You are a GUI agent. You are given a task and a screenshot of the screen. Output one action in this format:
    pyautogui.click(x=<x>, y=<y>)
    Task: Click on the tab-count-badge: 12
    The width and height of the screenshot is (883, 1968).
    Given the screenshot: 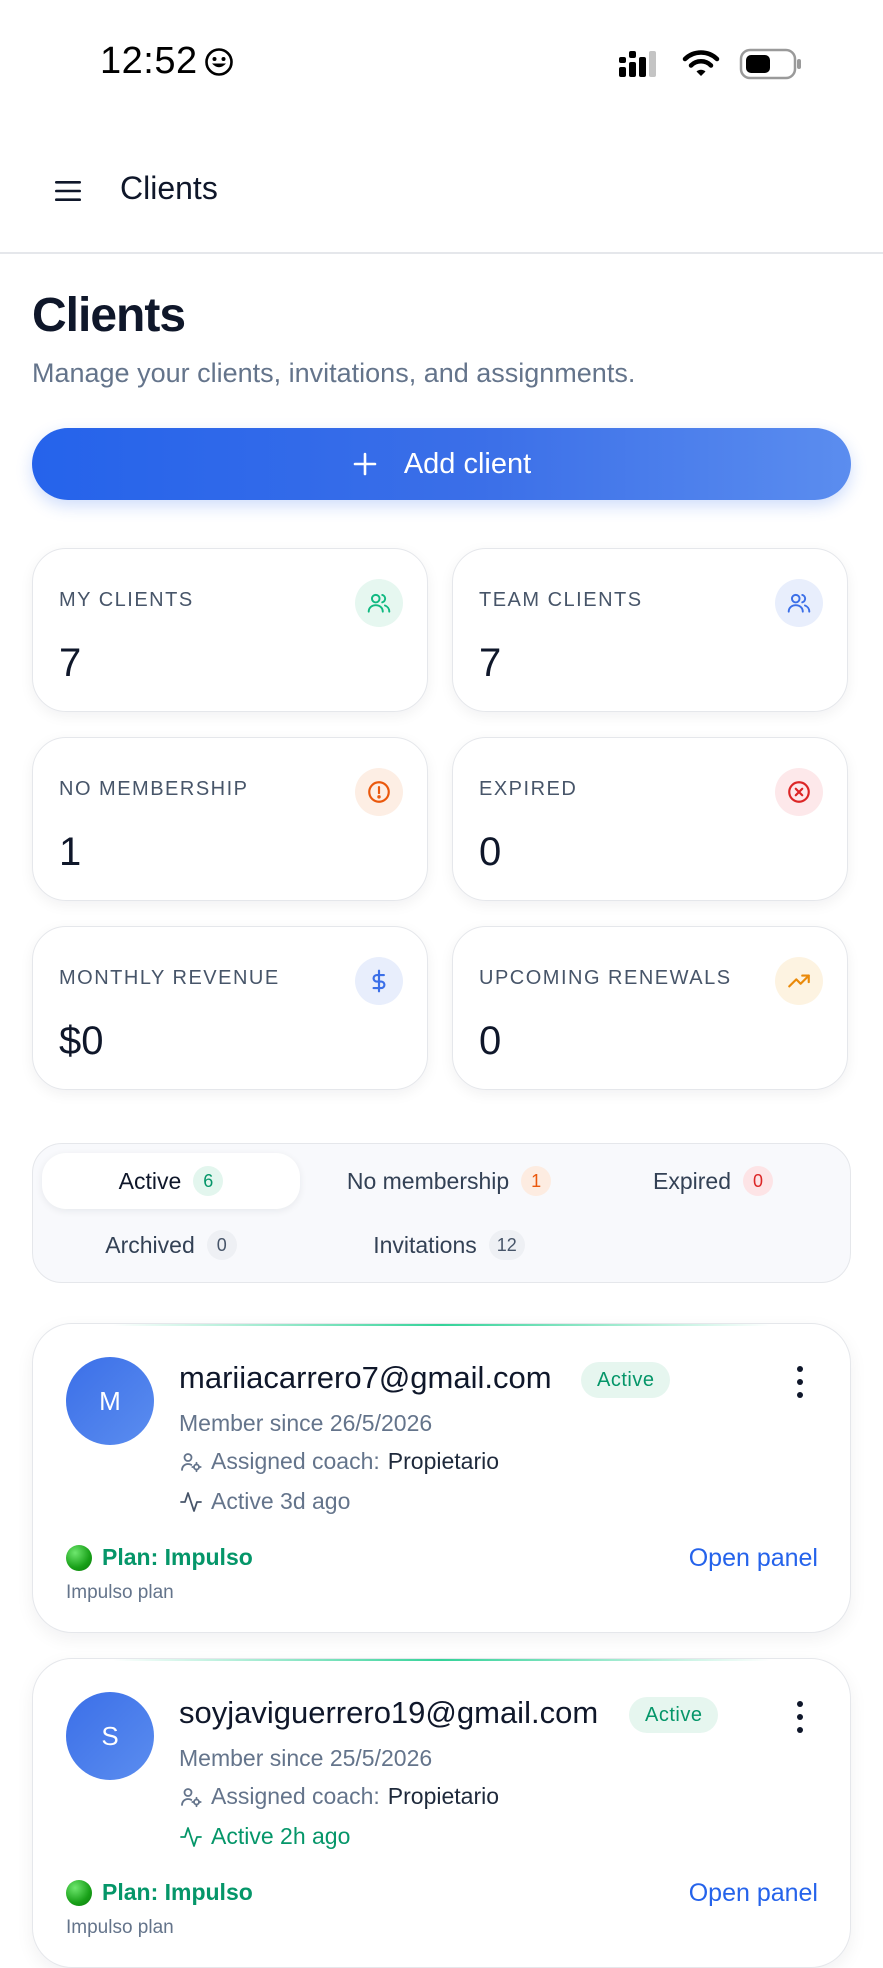 What is the action you would take?
    pyautogui.click(x=506, y=1245)
    